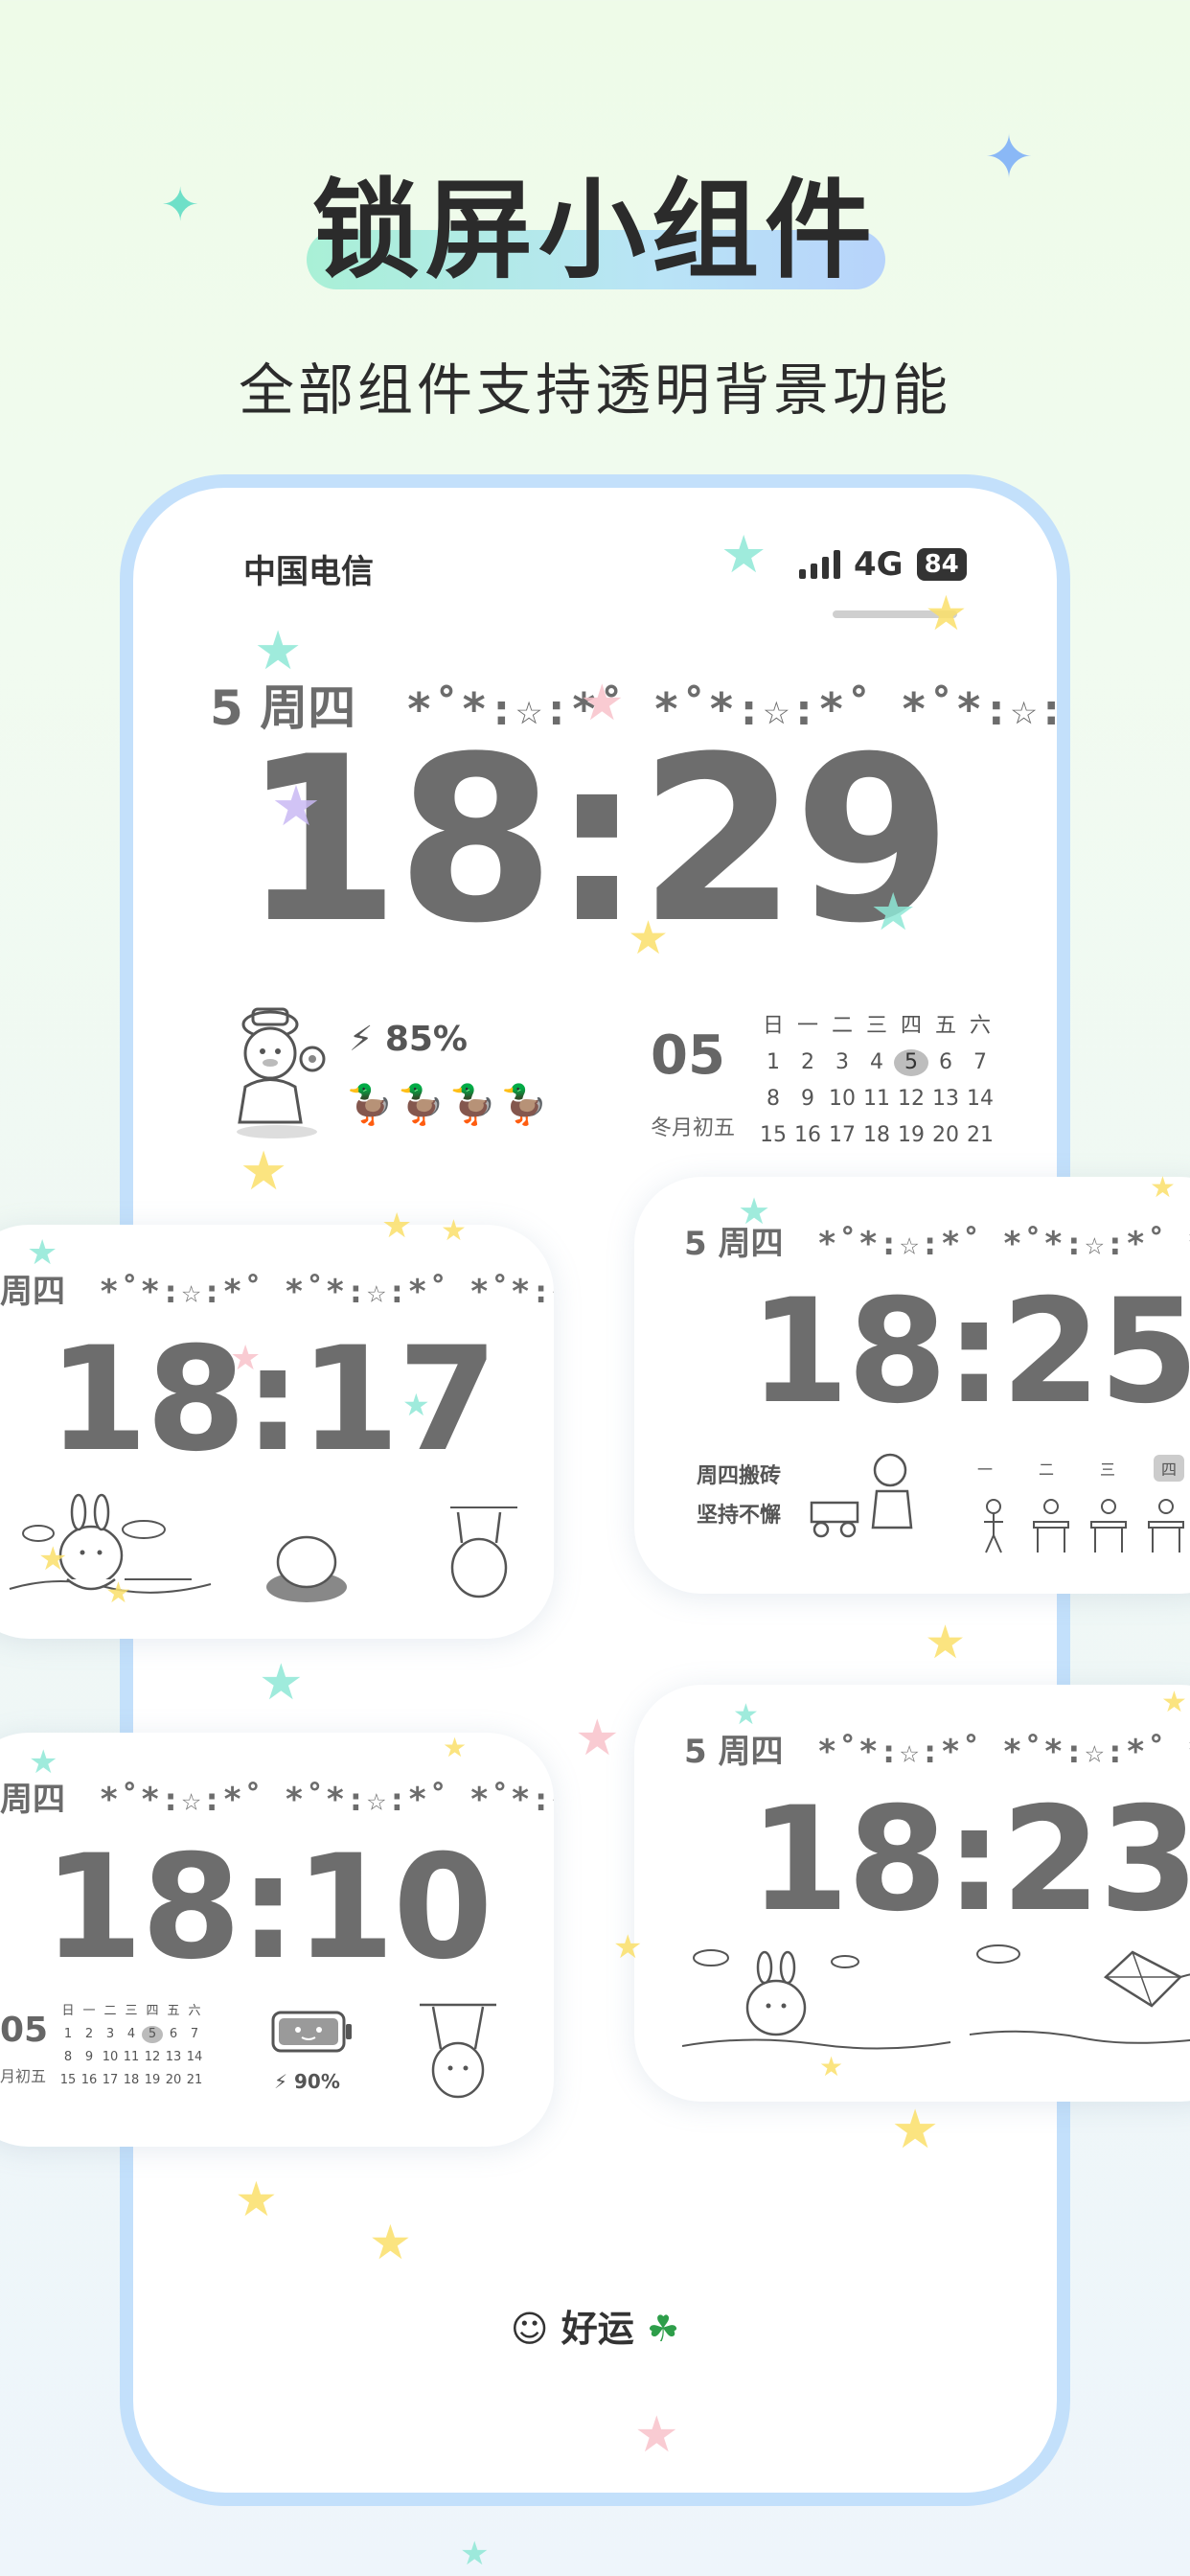  What do you see at coordinates (946, 1062) in the screenshot?
I see `calendar-day-cell: 6` at bounding box center [946, 1062].